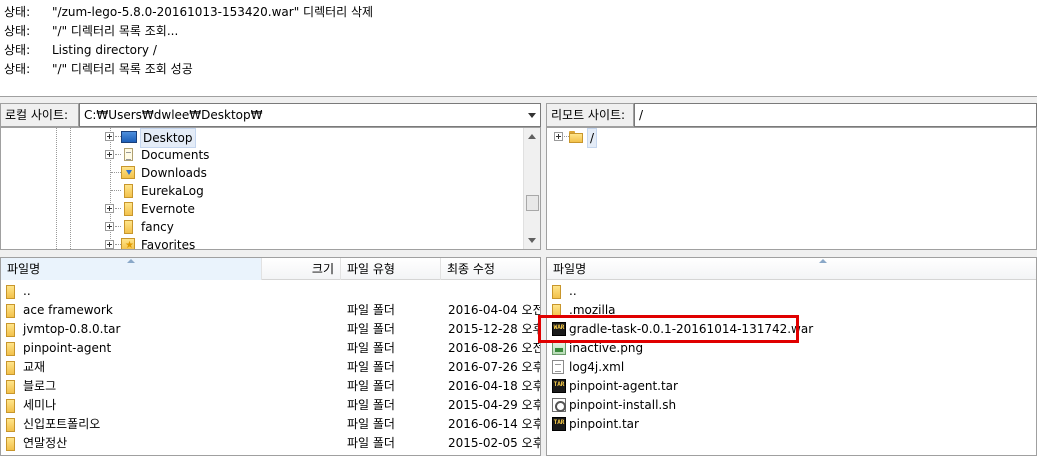 The height and width of the screenshot is (456, 1037). I want to click on file-name: 연말정산, so click(45, 443).